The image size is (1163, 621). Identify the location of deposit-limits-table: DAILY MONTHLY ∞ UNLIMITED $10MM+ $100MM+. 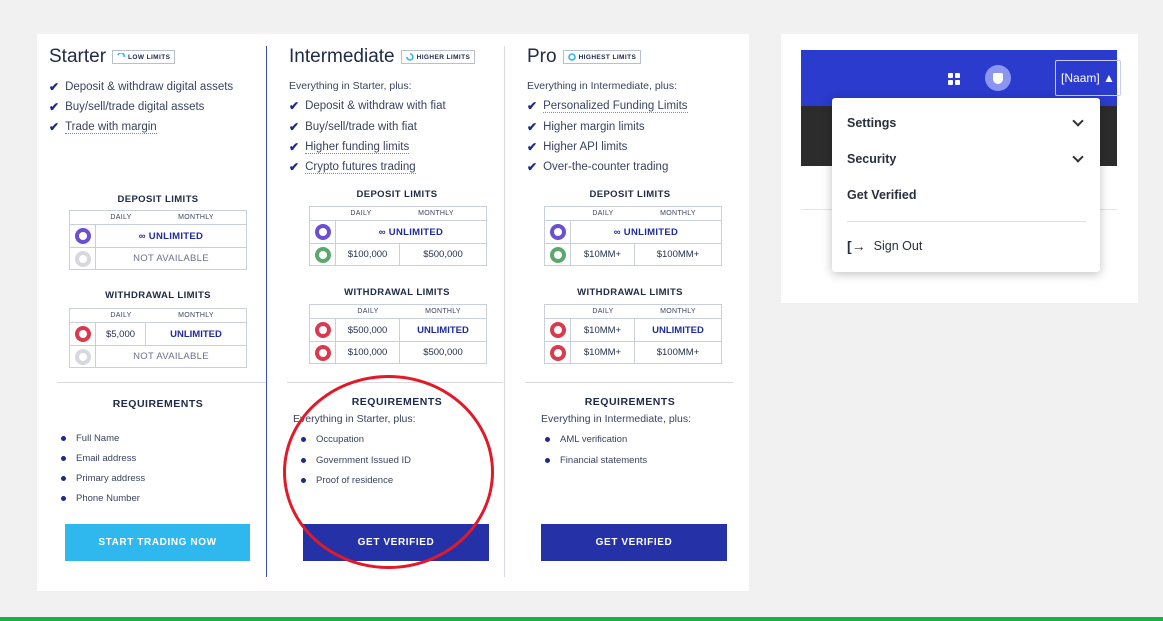
(633, 236).